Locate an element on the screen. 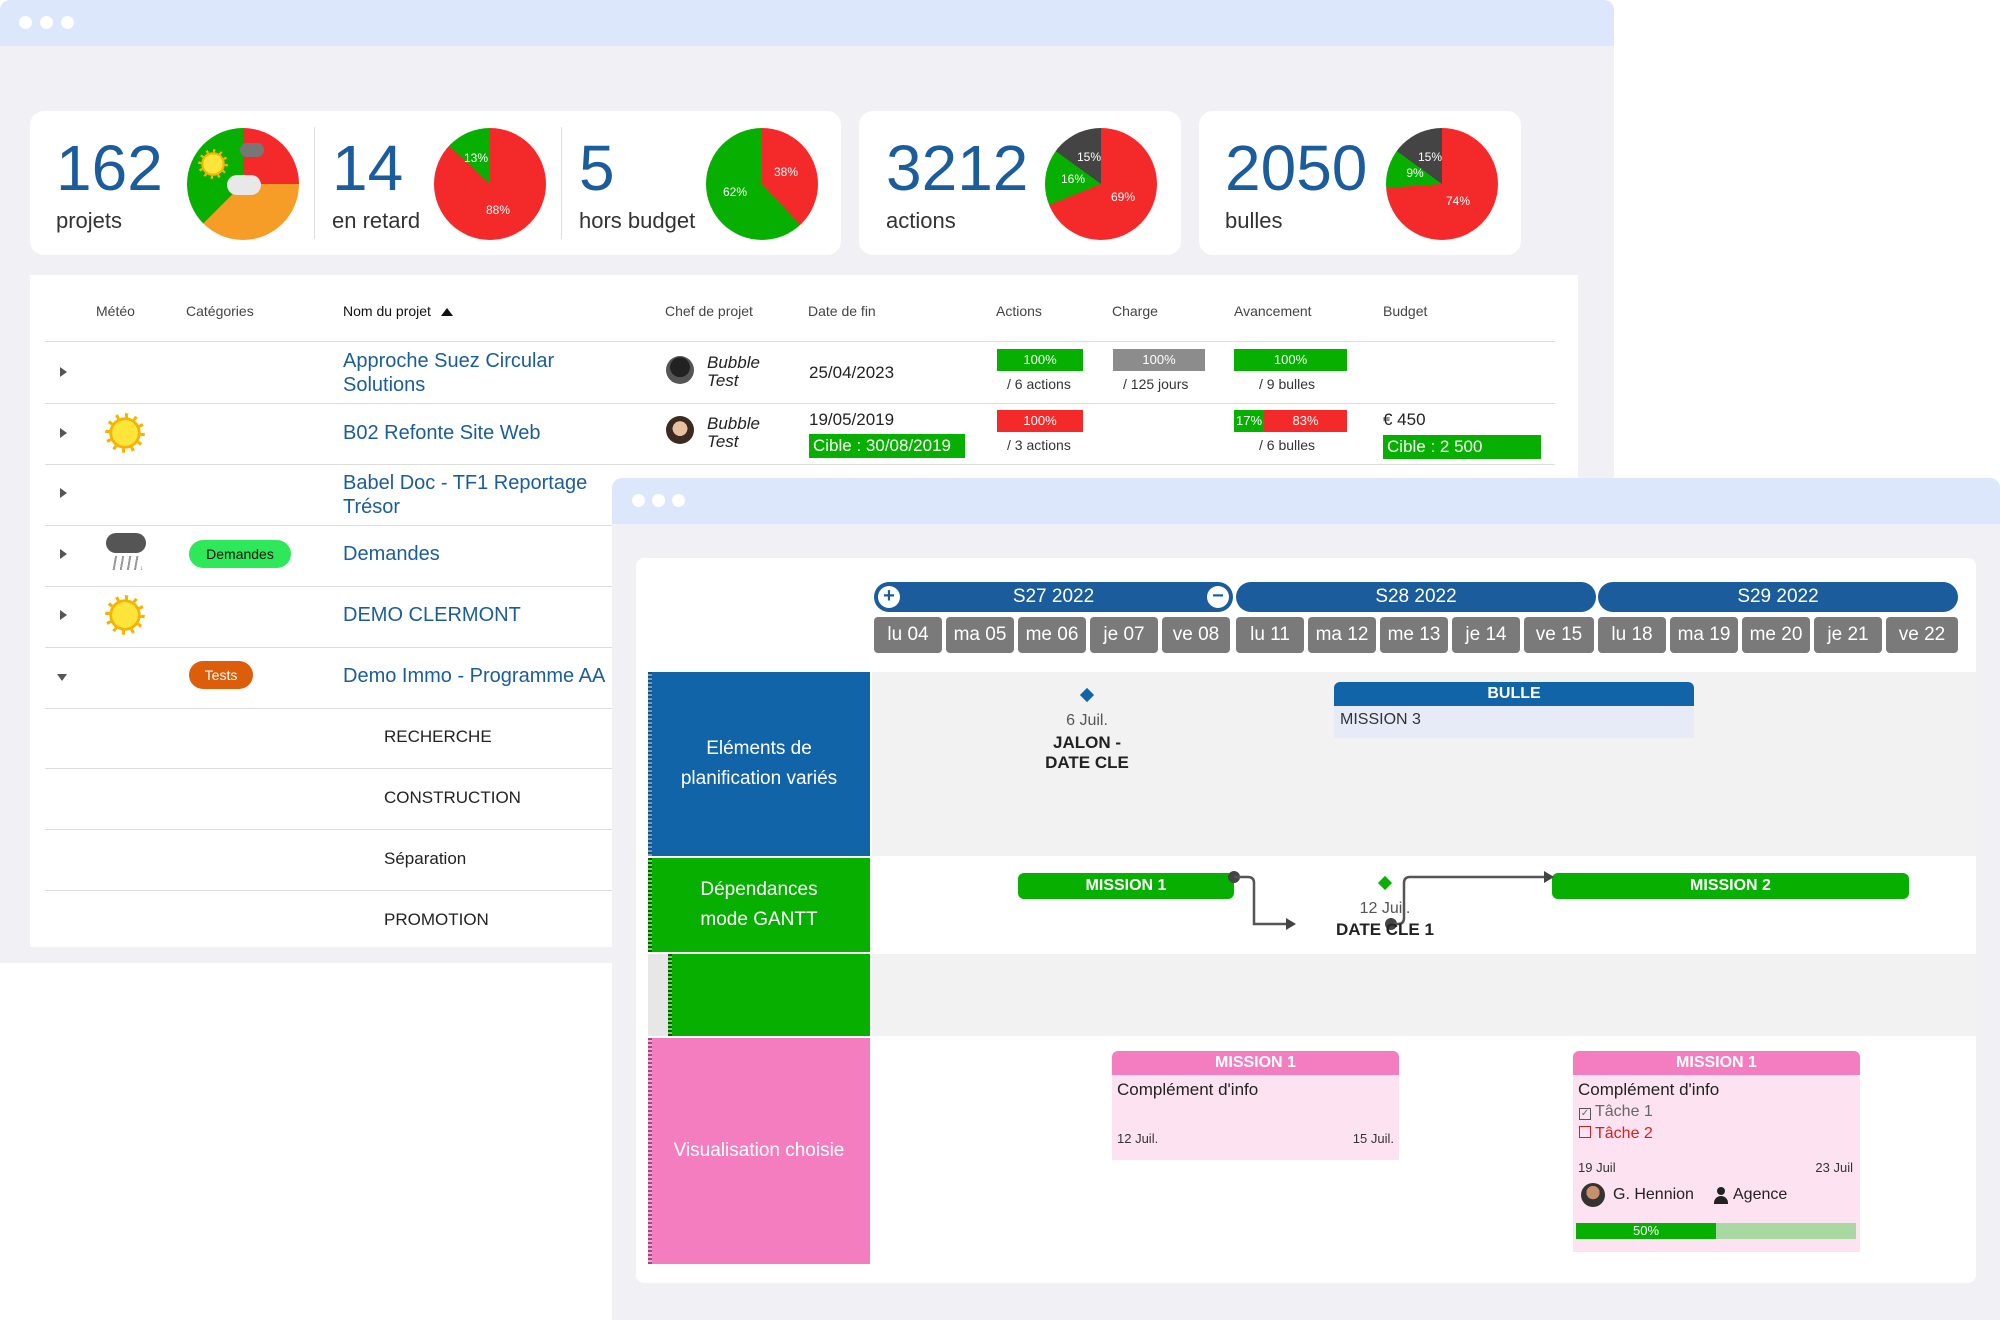 This screenshot has height=1320, width=2000. day-header: ma 12 is located at coordinates (1342, 635).